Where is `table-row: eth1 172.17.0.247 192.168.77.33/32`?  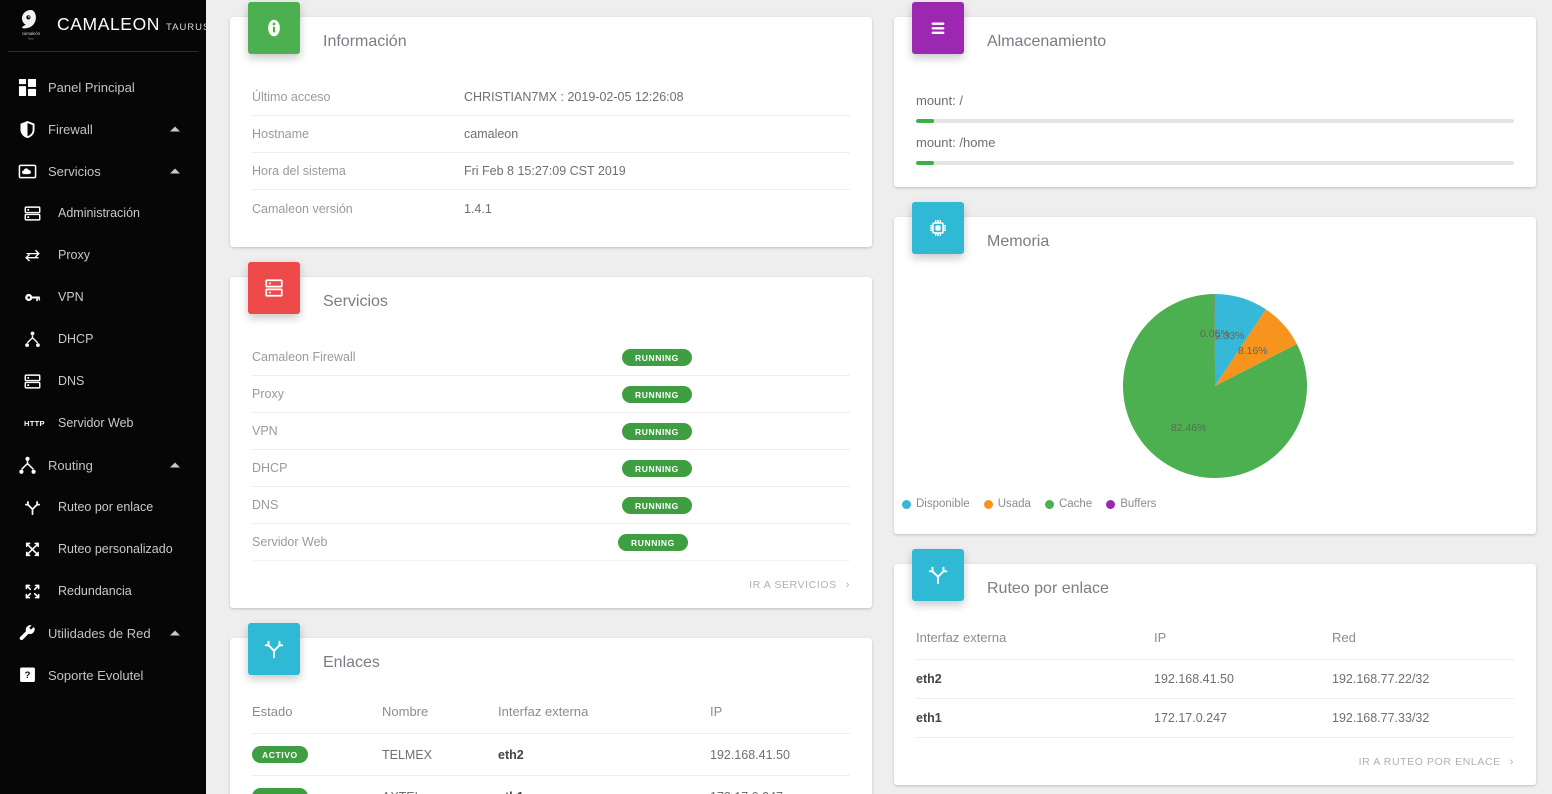
table-row: eth1 172.17.0.247 192.168.77.33/32 is located at coordinates (1215, 718).